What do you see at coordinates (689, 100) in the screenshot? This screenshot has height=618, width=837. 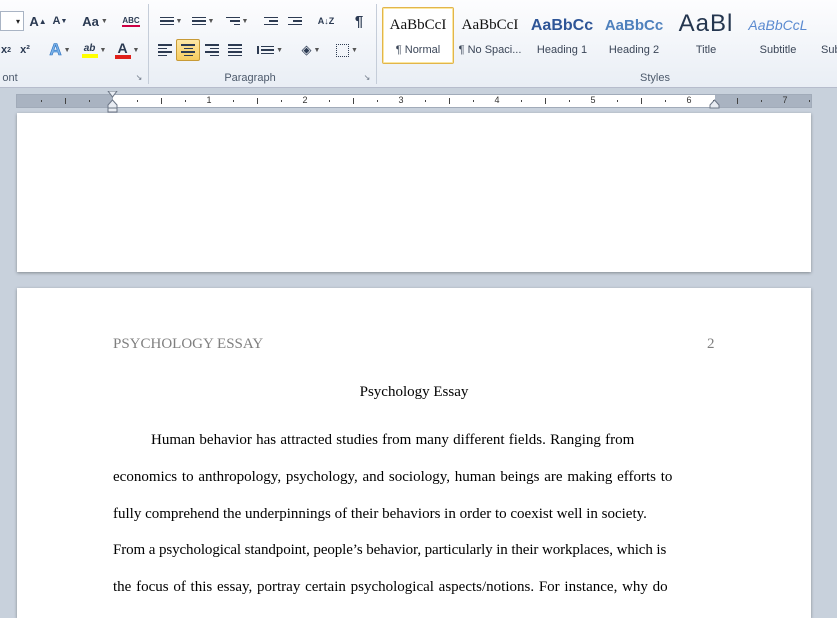 I see `ruler-number: 6` at bounding box center [689, 100].